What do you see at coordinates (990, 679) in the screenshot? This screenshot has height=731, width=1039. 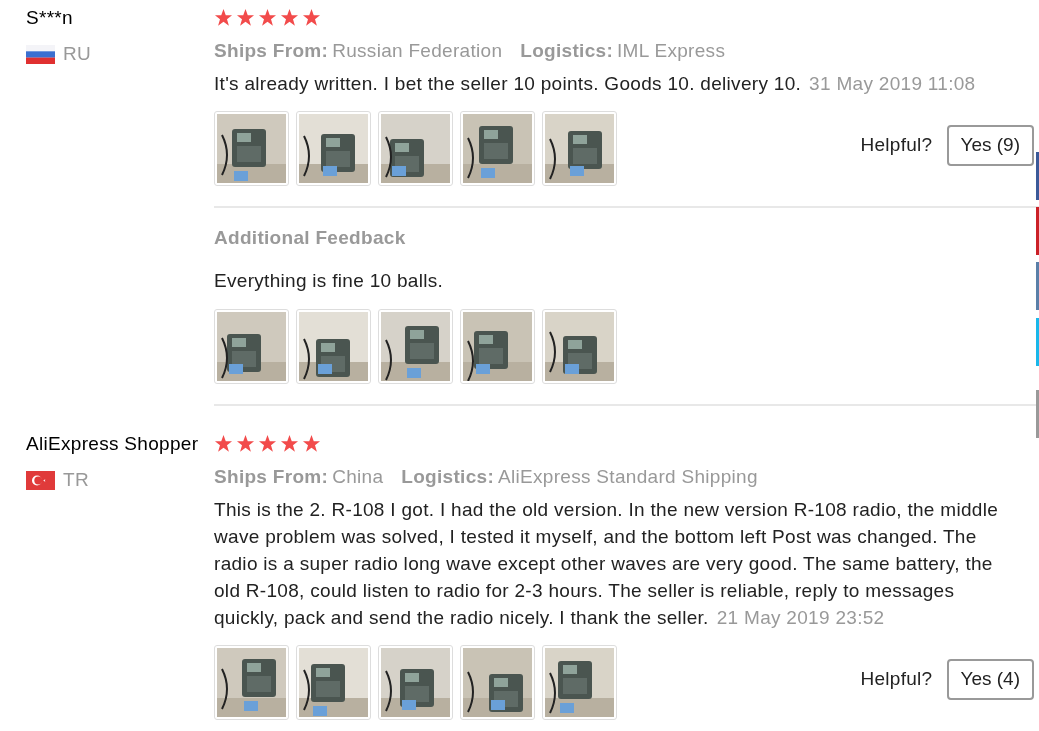 I see `helpful-button: Yes (4)` at bounding box center [990, 679].